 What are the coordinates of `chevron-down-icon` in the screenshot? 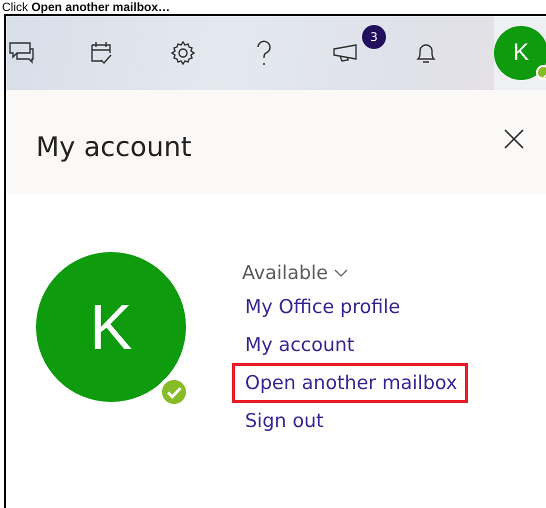 It's located at (341, 273).